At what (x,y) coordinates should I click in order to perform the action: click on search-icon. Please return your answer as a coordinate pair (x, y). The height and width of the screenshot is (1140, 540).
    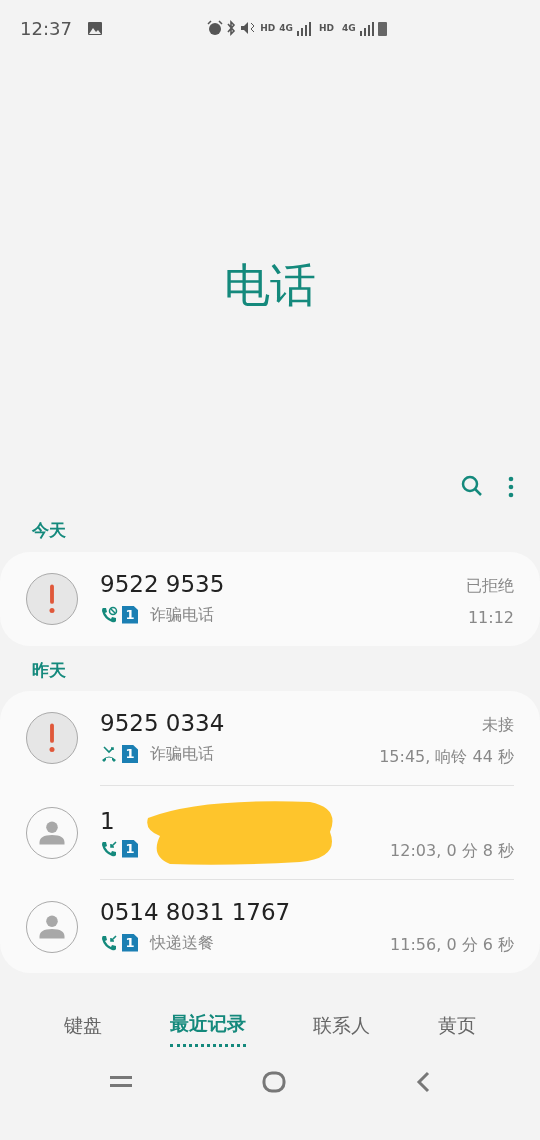
    Looking at the image, I should click on (472, 486).